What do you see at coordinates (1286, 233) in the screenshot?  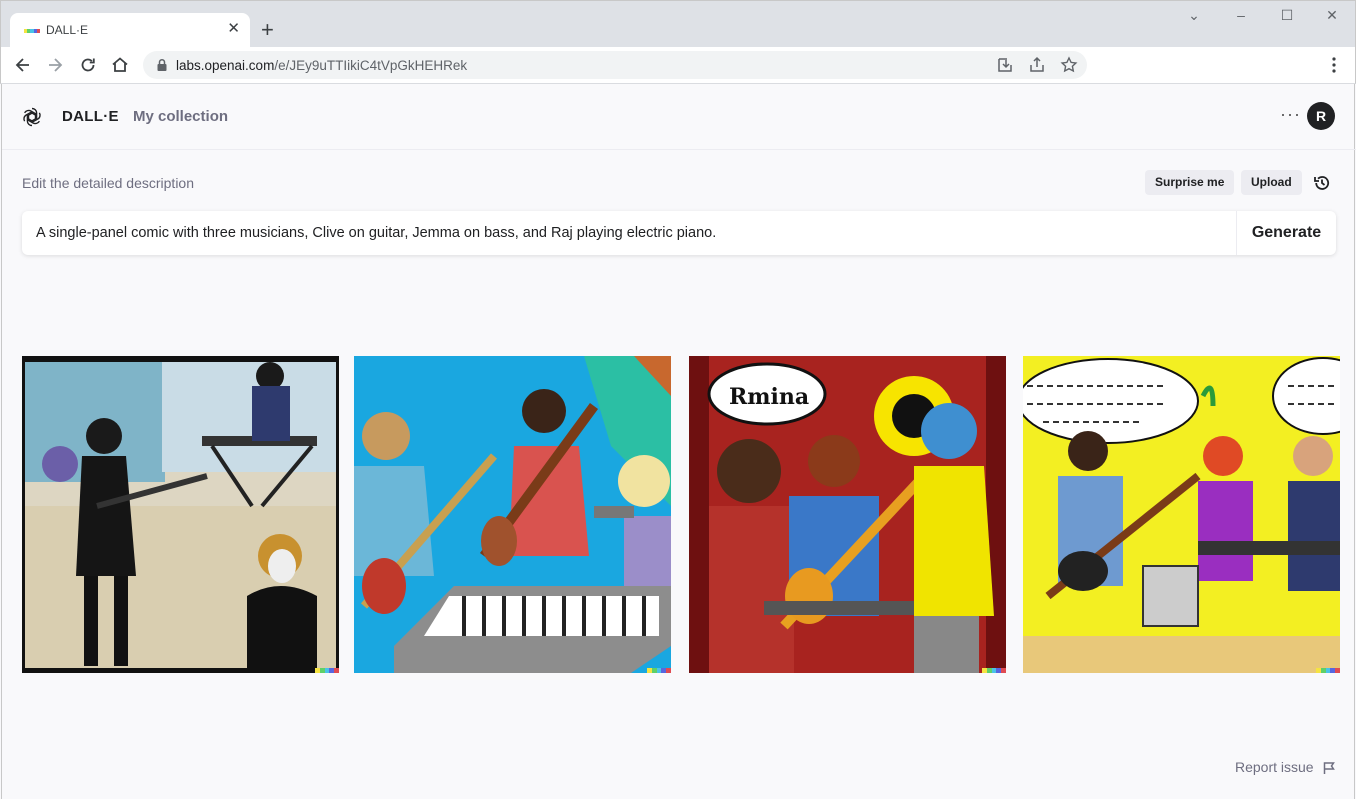 I see `generate-button: Generate` at bounding box center [1286, 233].